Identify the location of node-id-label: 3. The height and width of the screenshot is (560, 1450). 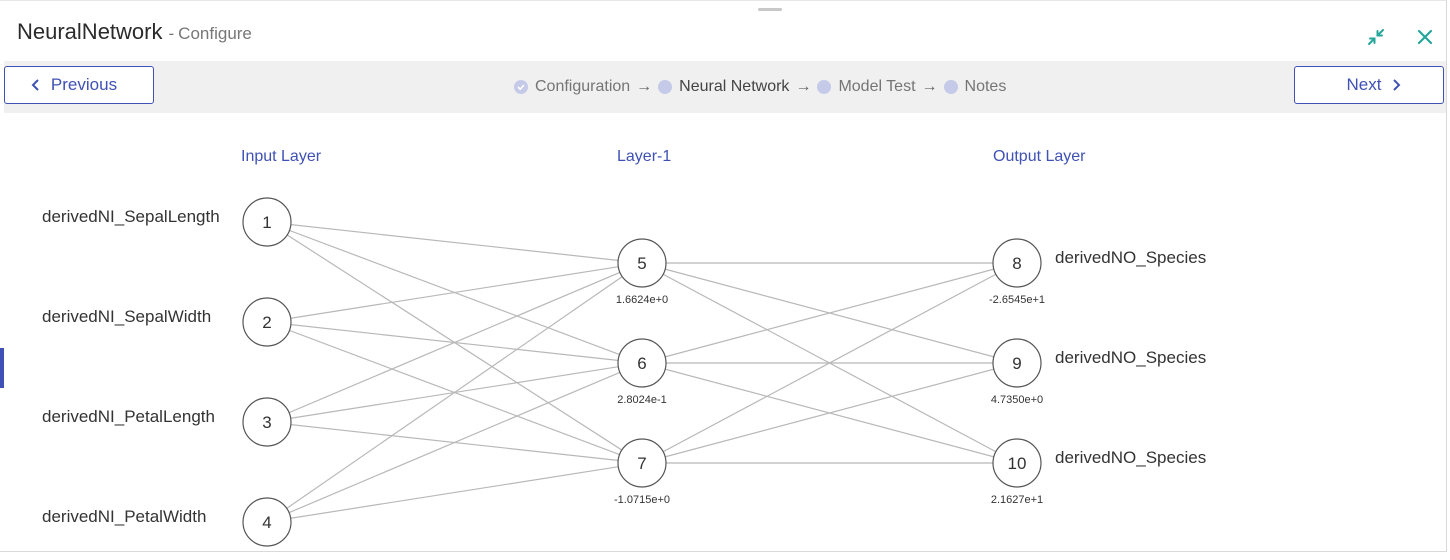
(266, 422).